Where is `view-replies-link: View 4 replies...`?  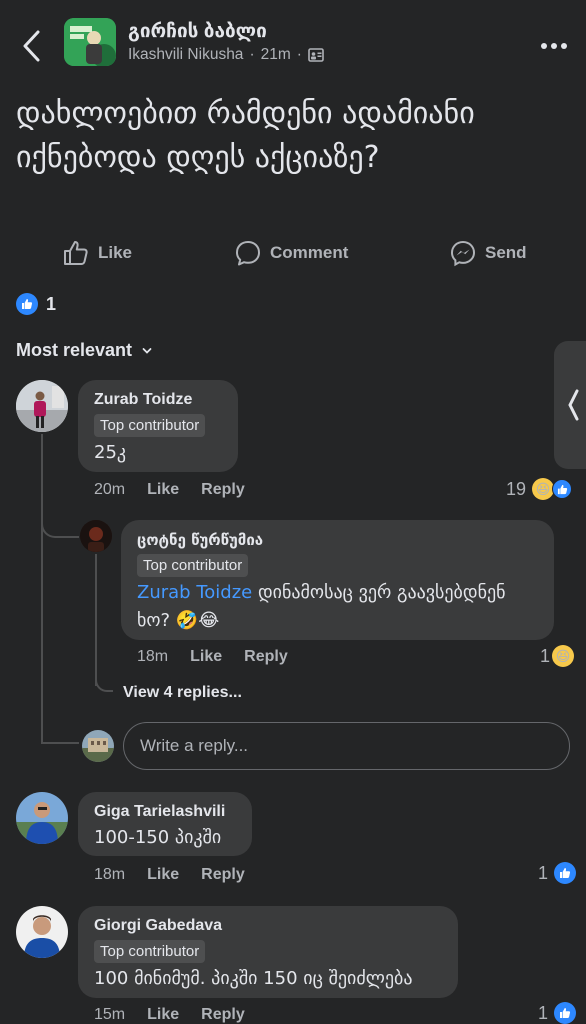 view-replies-link: View 4 replies... is located at coordinates (182, 693).